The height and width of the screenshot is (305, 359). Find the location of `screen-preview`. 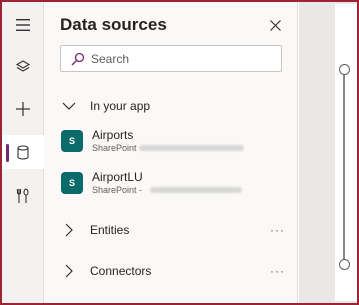

screen-preview is located at coordinates (346, 152).